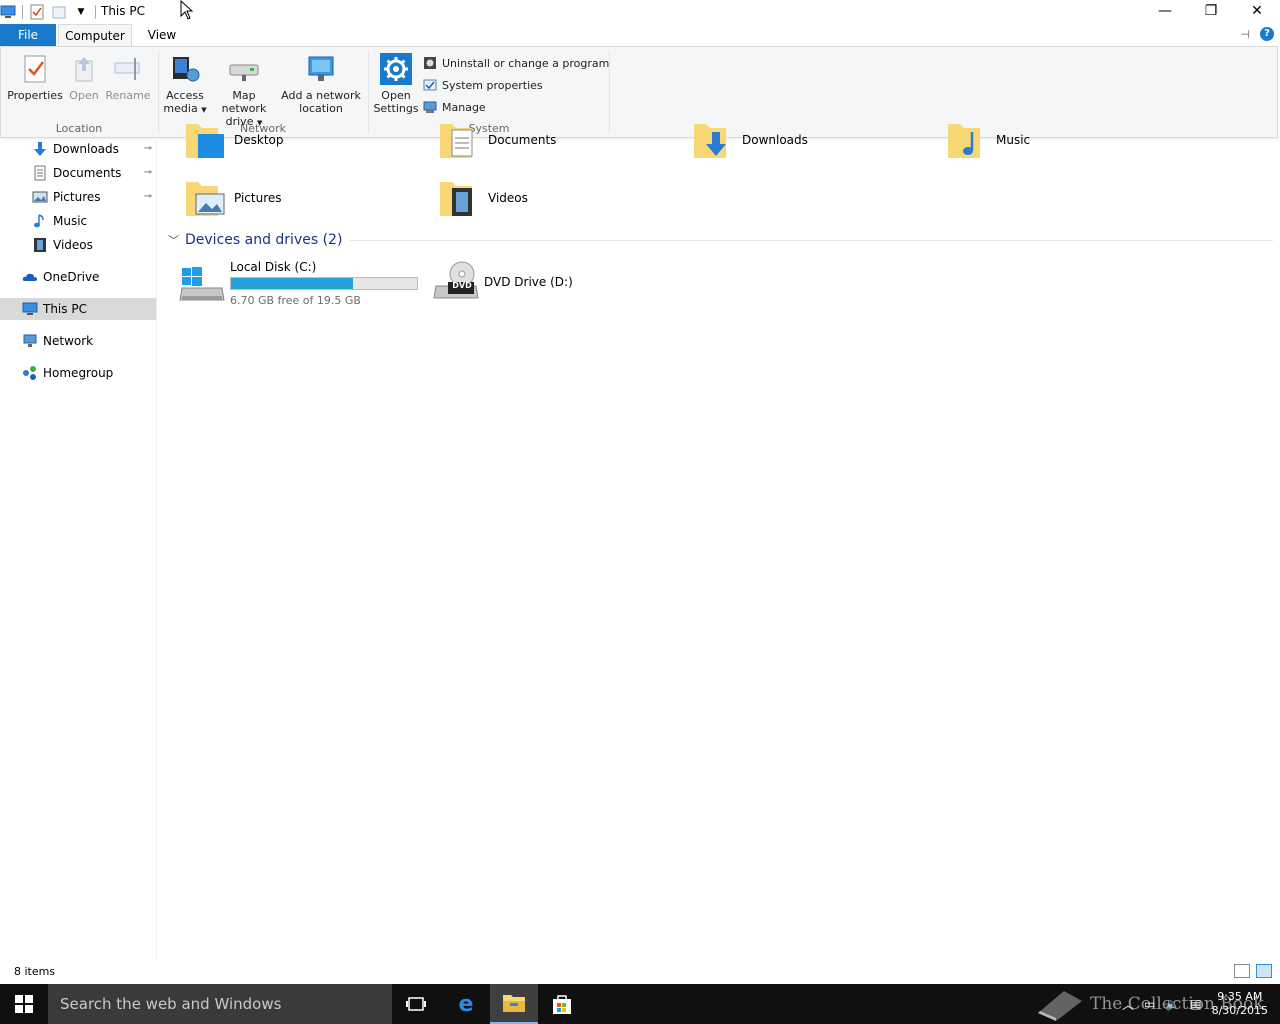  I want to click on manage-icon, so click(430, 107).